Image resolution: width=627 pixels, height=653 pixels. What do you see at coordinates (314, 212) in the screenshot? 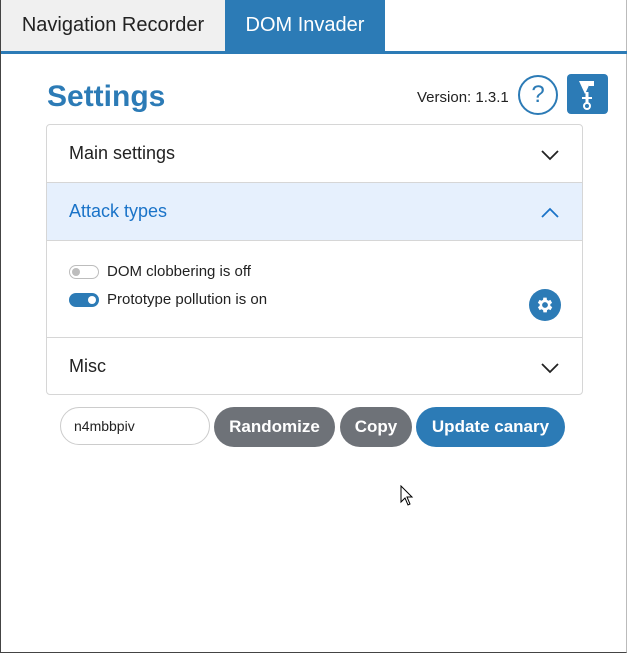
I see `section-attack-types: Attack types` at bounding box center [314, 212].